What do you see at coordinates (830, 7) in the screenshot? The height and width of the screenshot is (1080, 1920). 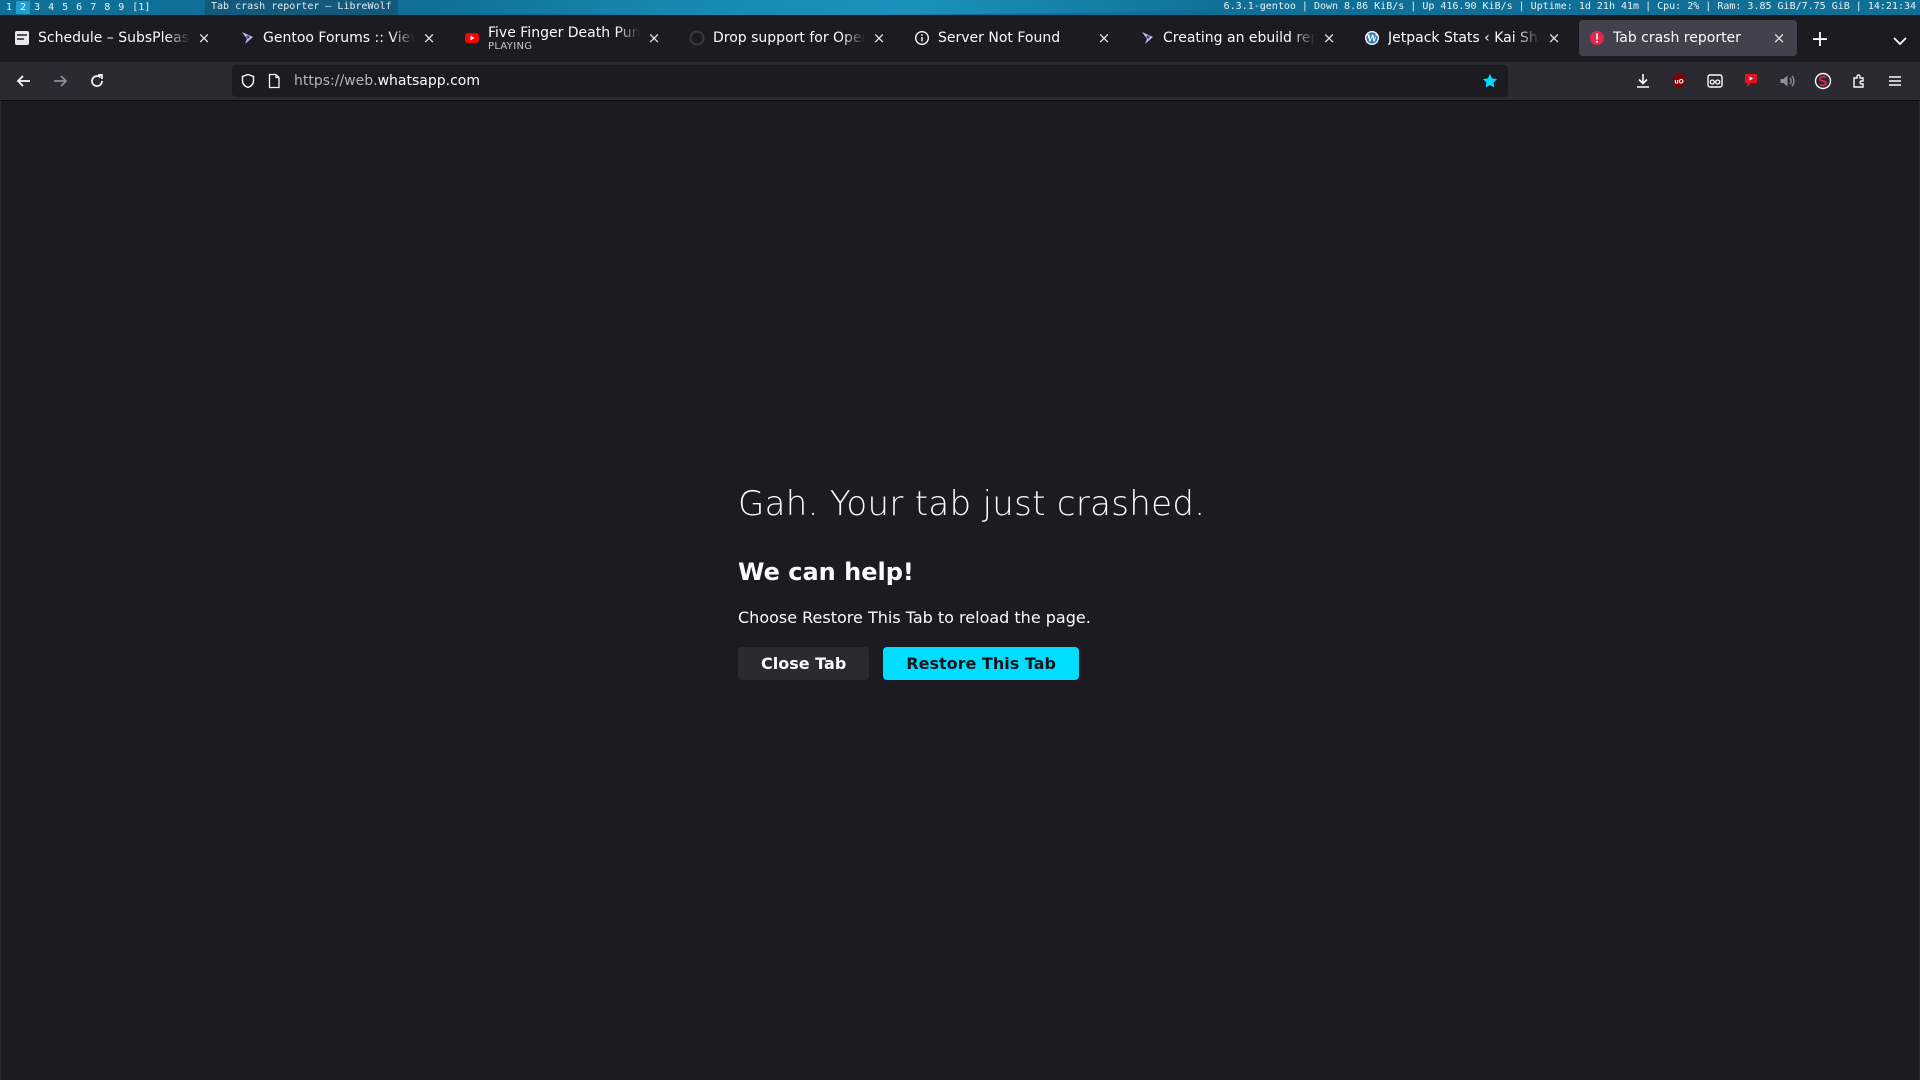 I see `wm-bar-decoration` at bounding box center [830, 7].